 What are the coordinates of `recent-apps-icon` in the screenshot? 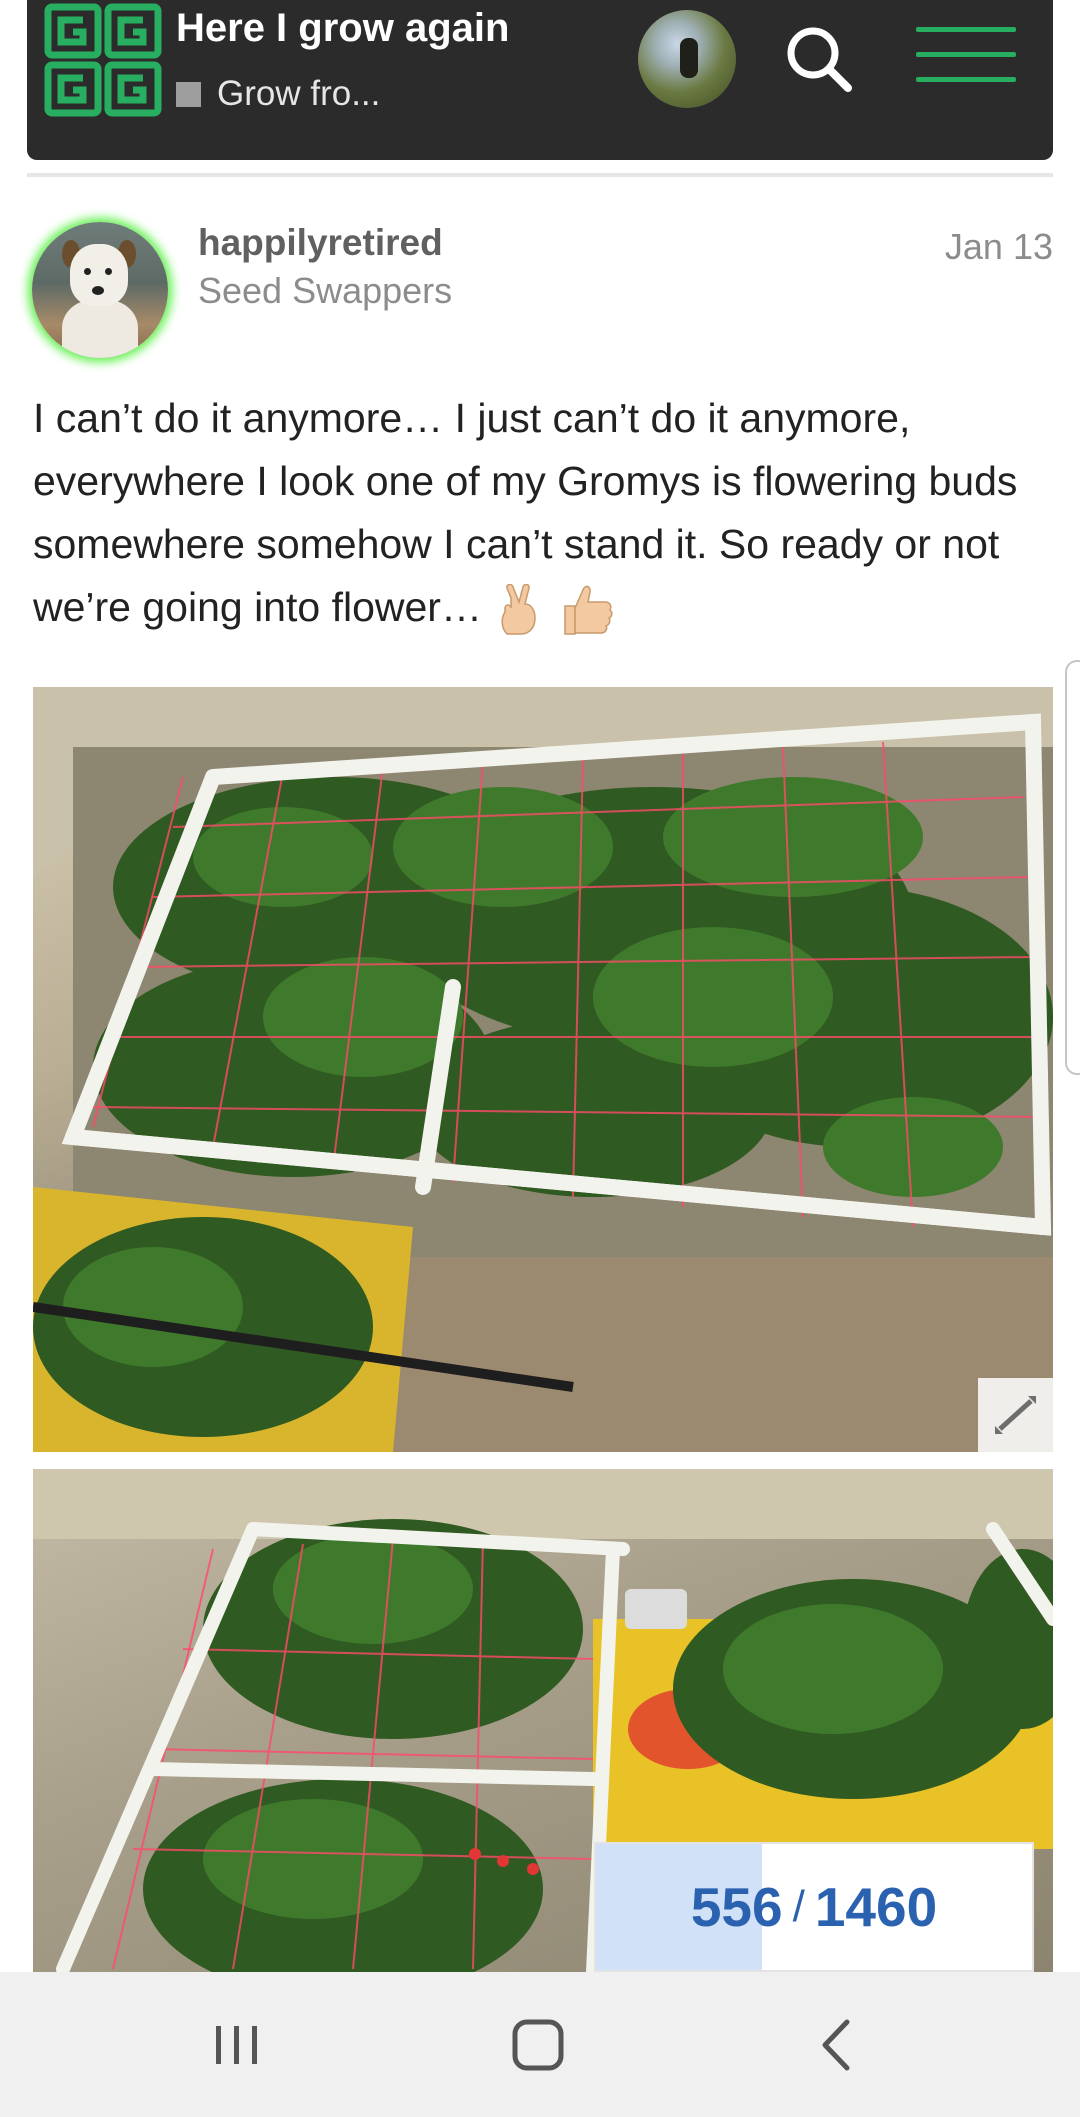 It's located at (237, 2045).